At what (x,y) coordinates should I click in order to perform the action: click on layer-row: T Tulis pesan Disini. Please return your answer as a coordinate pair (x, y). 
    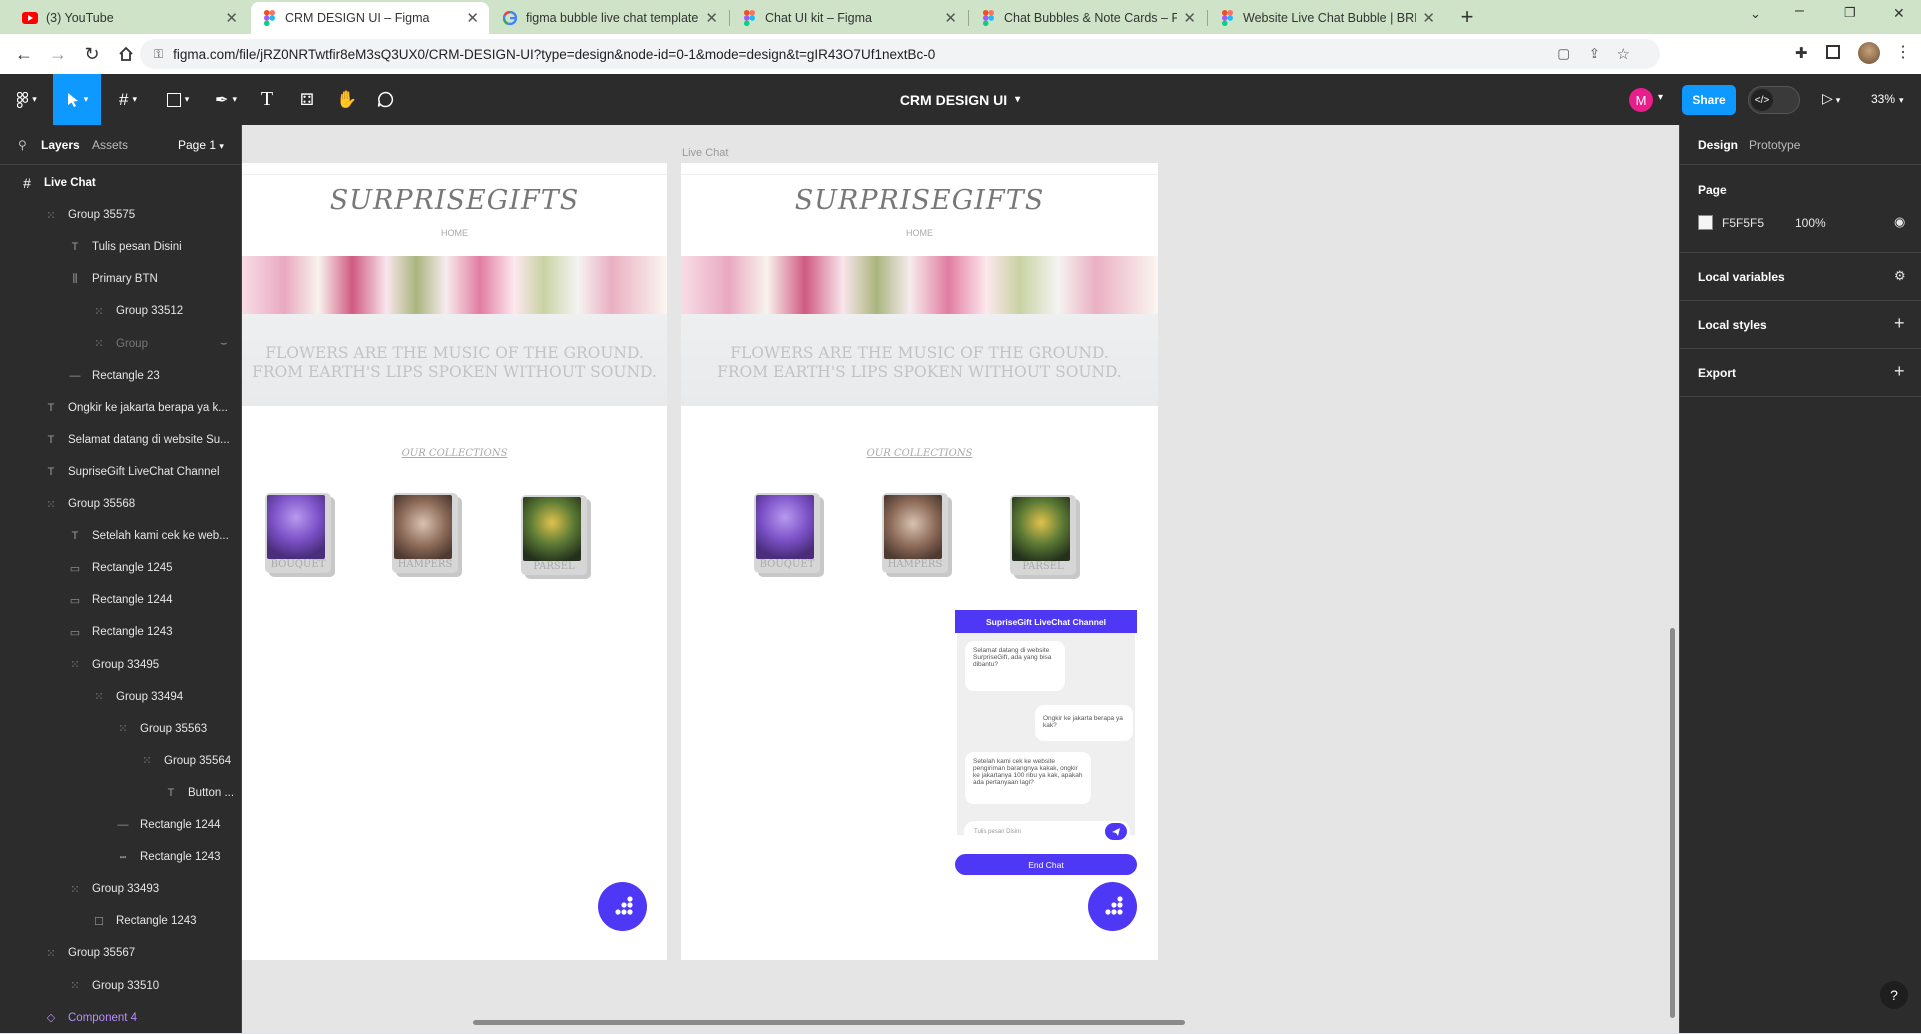
    Looking at the image, I should click on (125, 247).